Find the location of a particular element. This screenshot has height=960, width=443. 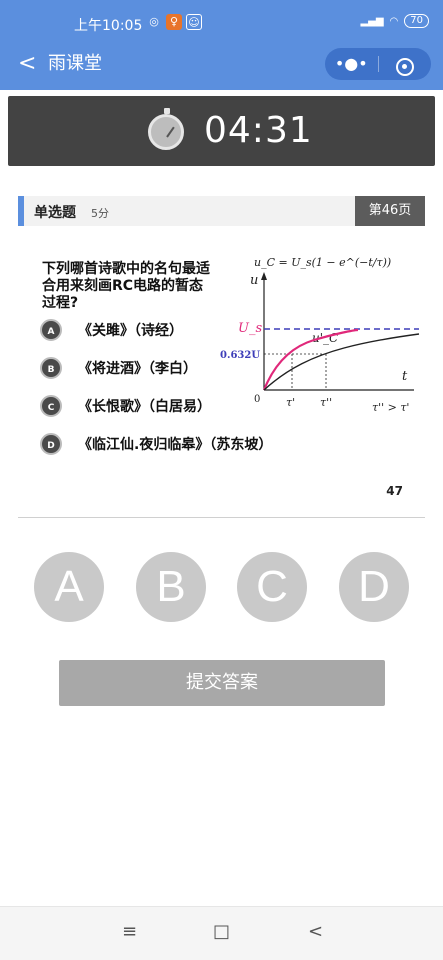

option-b-text: 《将进酒》（李白） is located at coordinates (137, 369).